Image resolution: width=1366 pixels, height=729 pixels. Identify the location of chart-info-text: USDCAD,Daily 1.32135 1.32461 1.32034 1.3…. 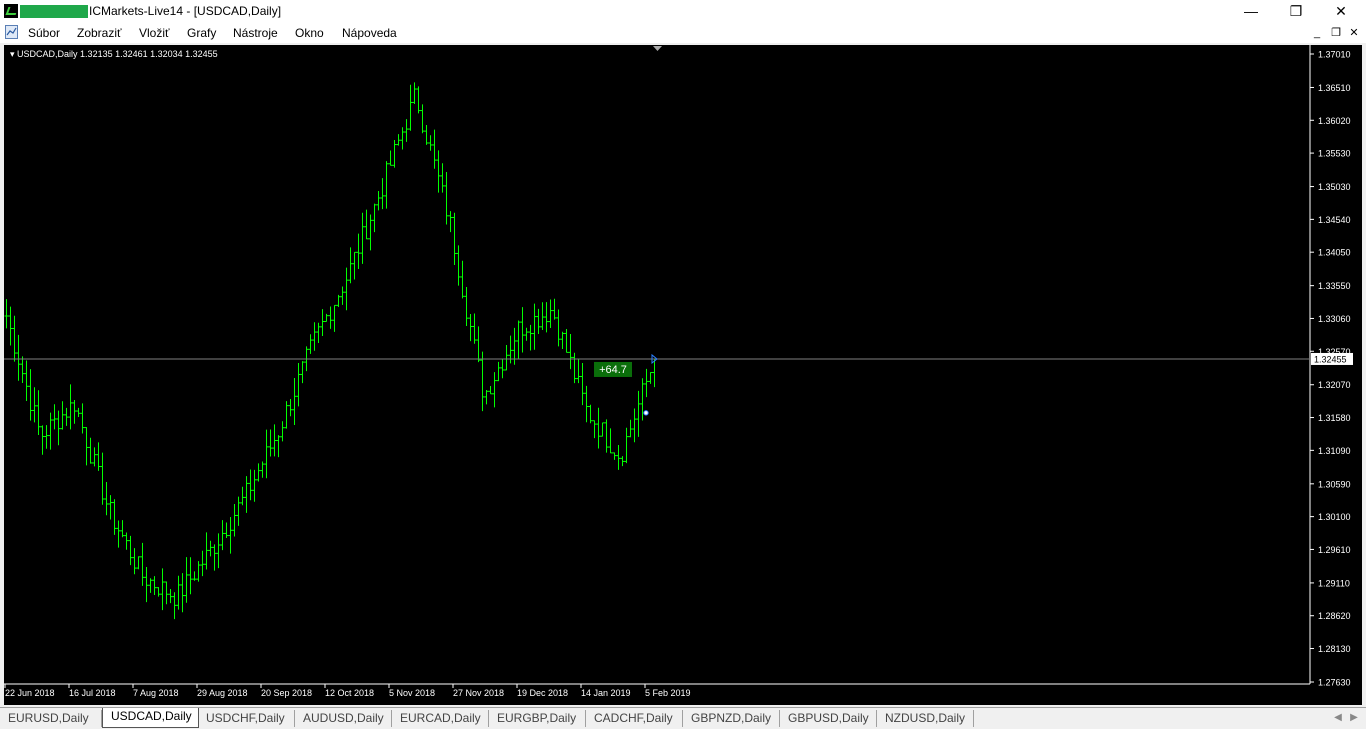
(117, 54).